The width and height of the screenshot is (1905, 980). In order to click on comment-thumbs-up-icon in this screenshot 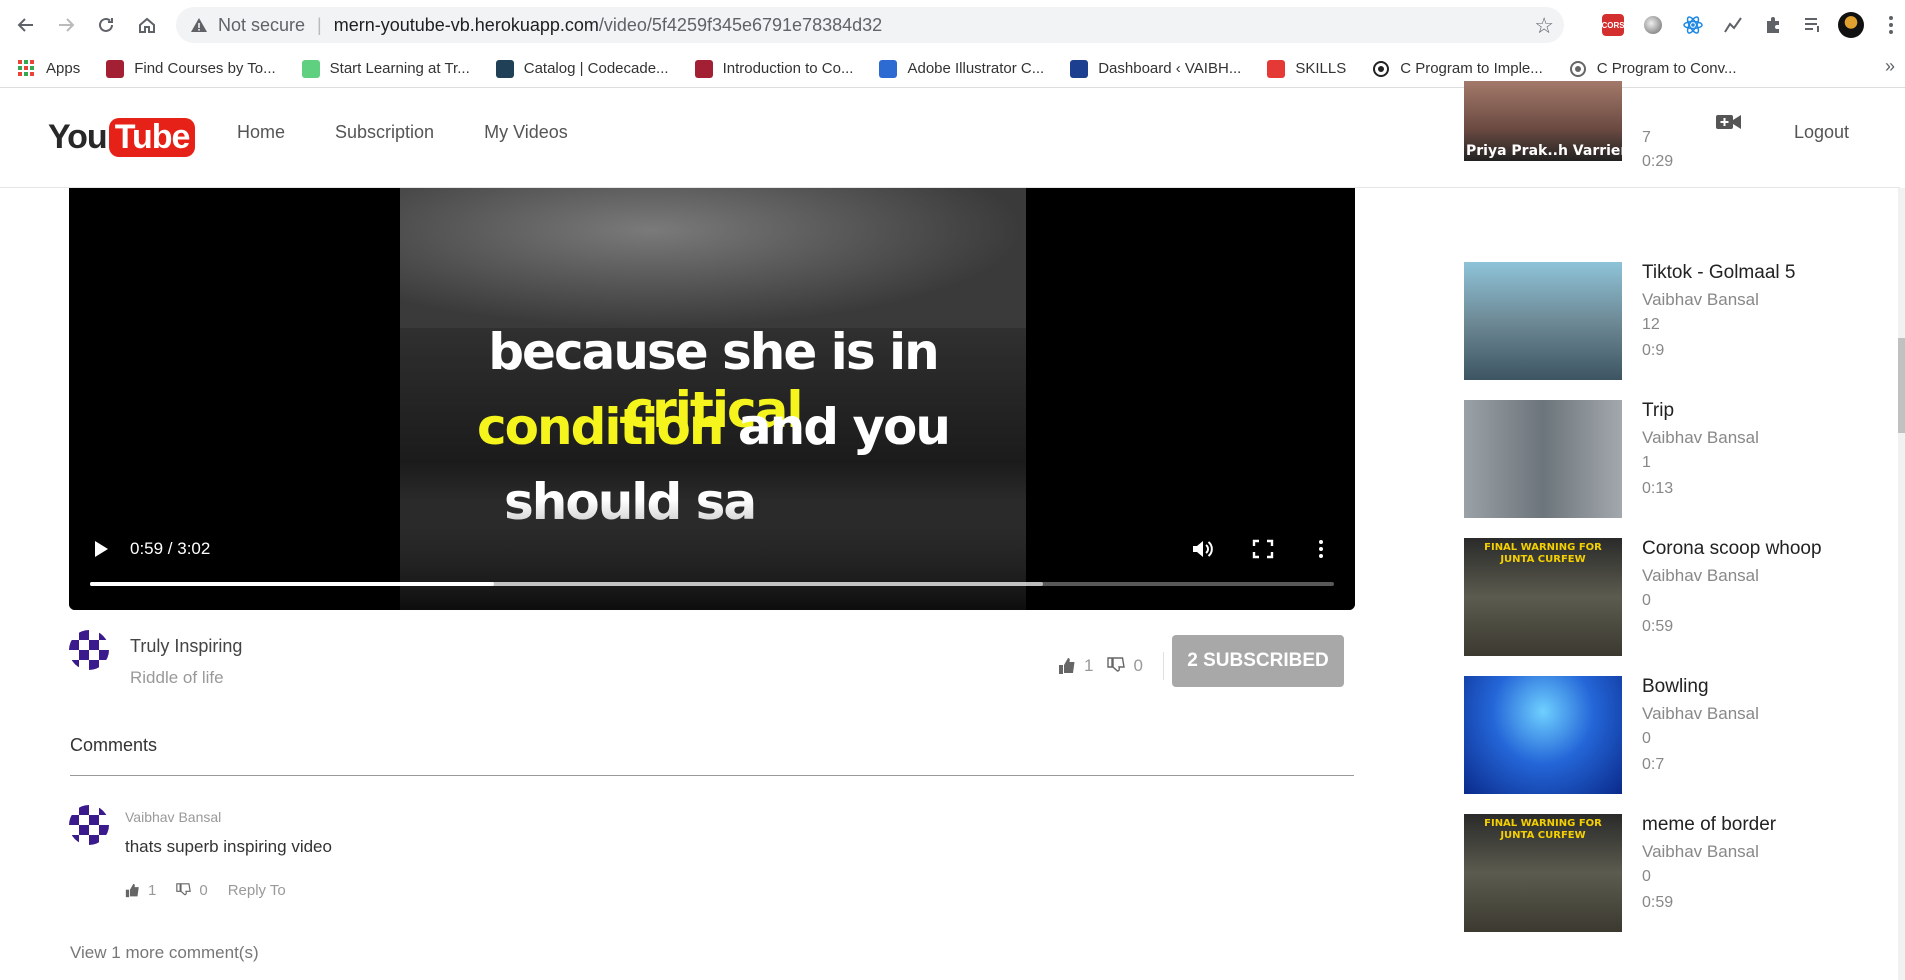, I will do `click(132, 890)`.